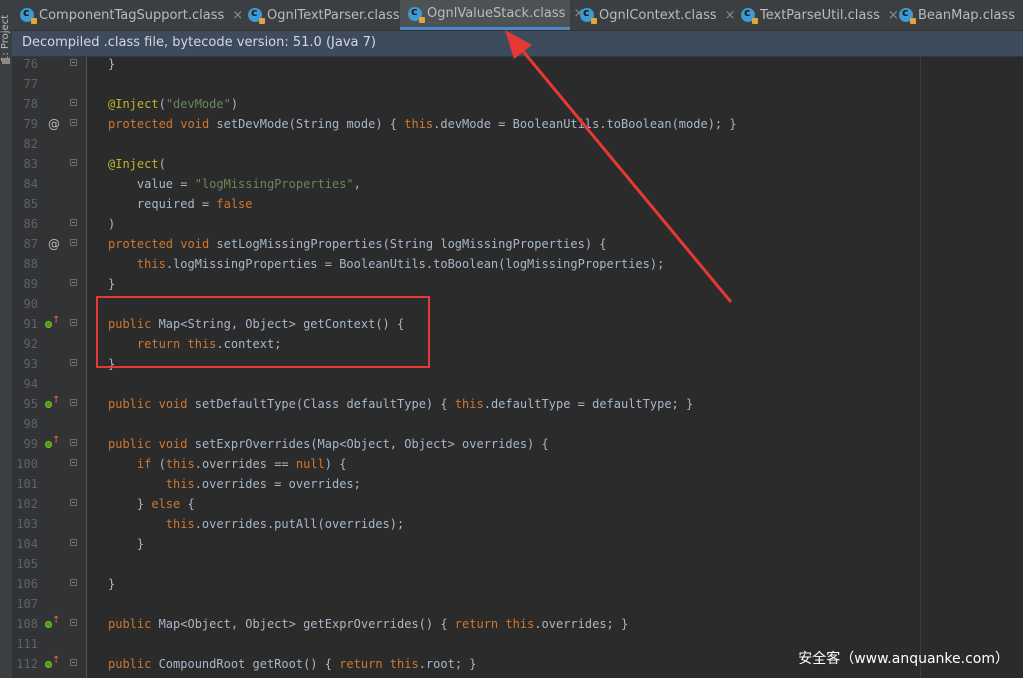 This screenshot has height=678, width=1023. What do you see at coordinates (517, 544) in the screenshot?
I see `code-line: 104 }` at bounding box center [517, 544].